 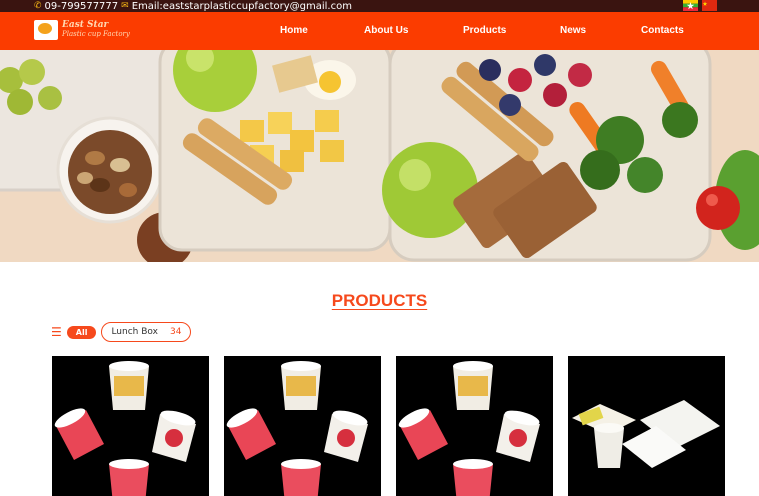 I want to click on category-filters: ☰ All Lunch Box 34, so click(x=121, y=332).